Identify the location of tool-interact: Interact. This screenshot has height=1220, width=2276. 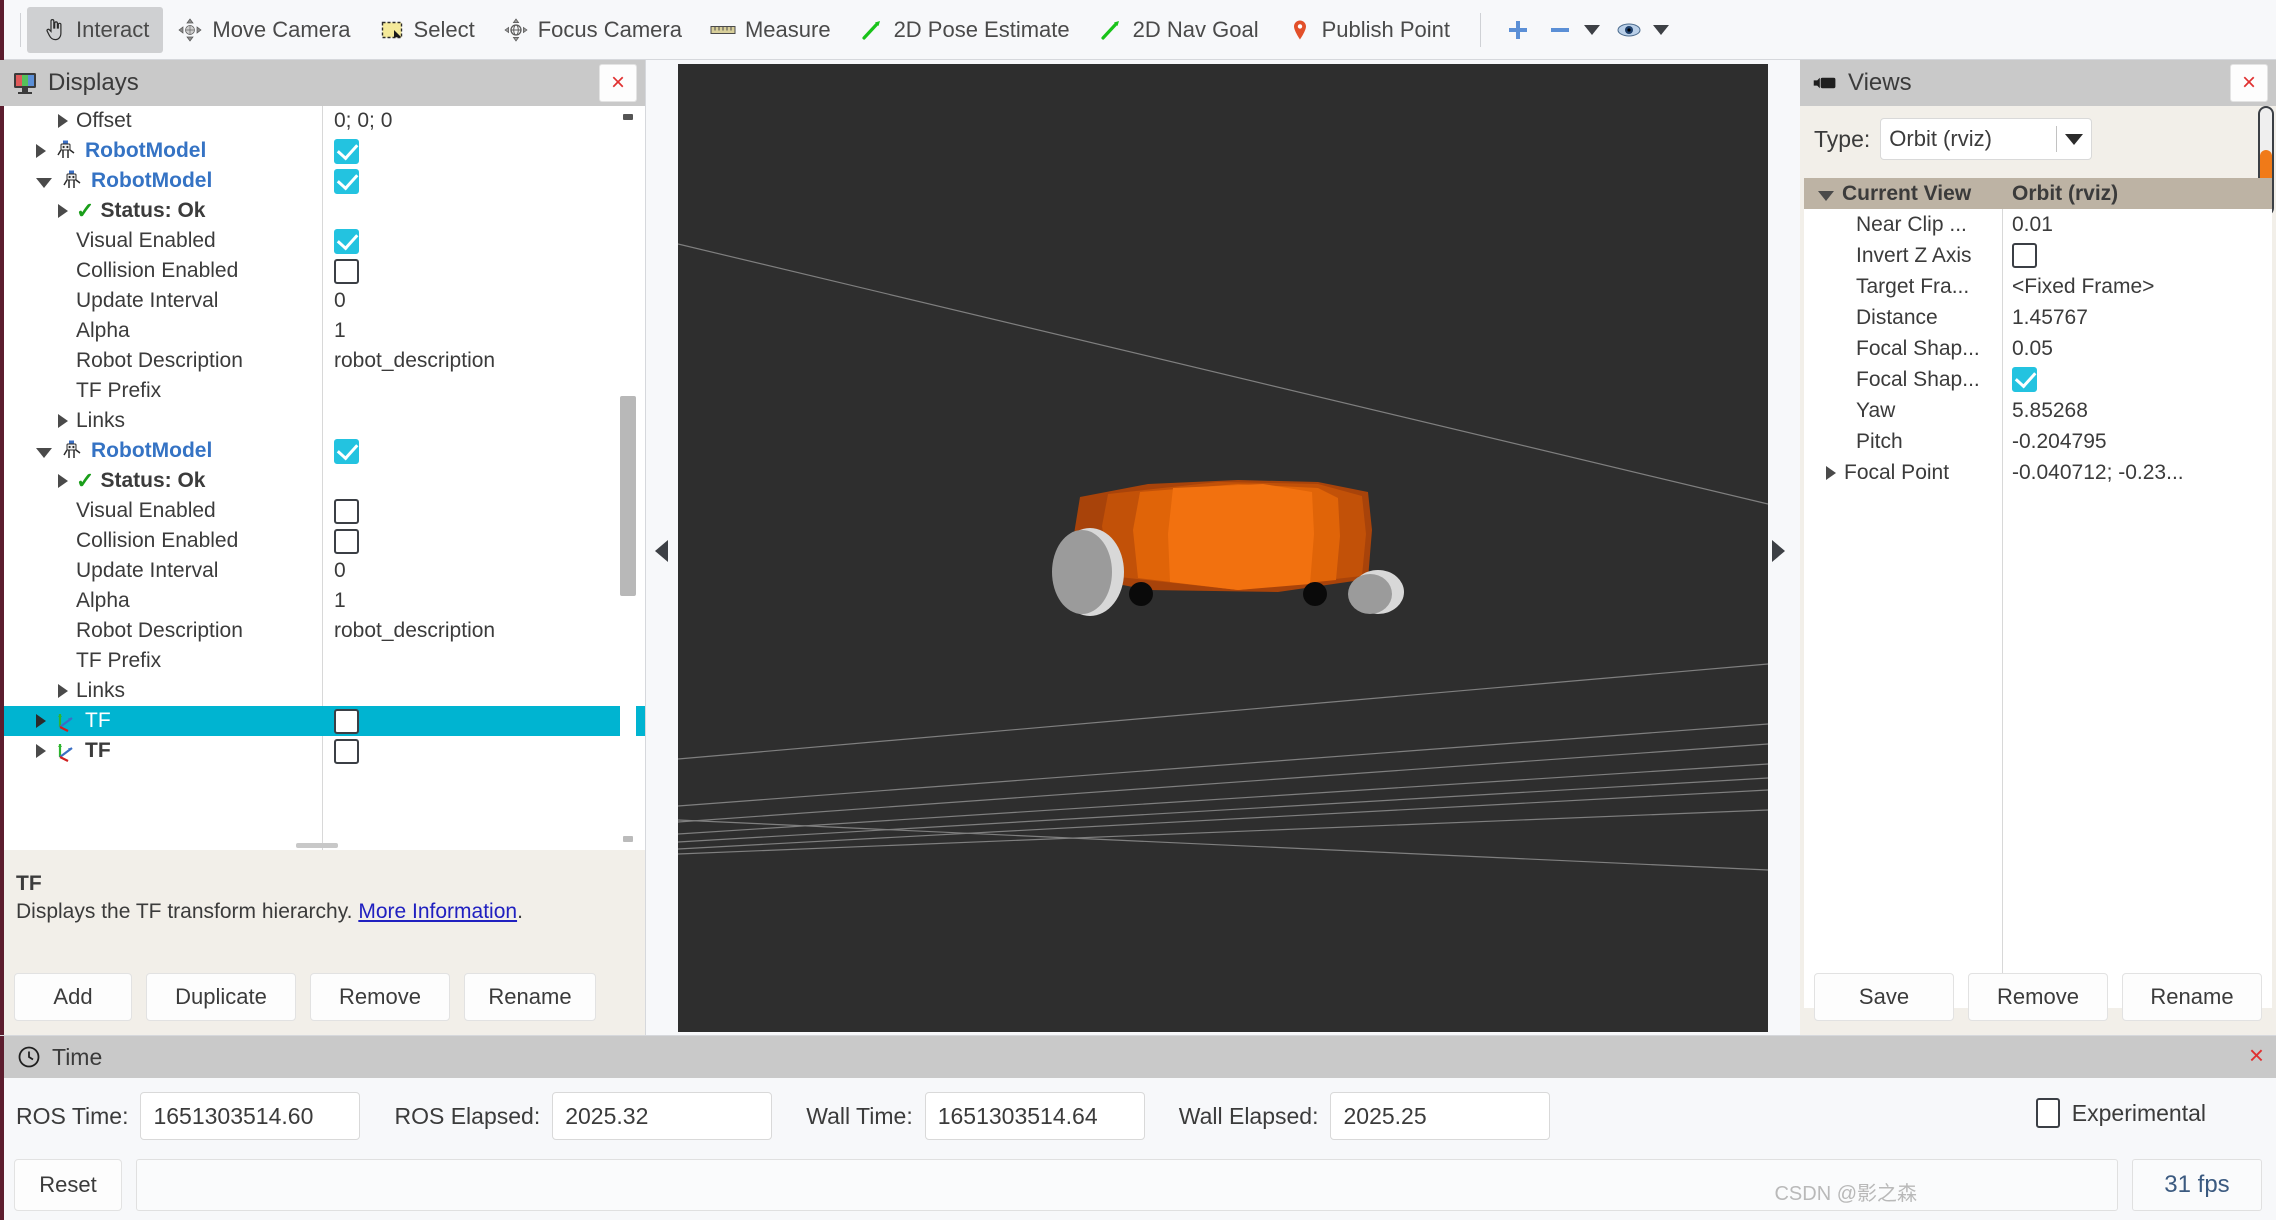
(95, 29).